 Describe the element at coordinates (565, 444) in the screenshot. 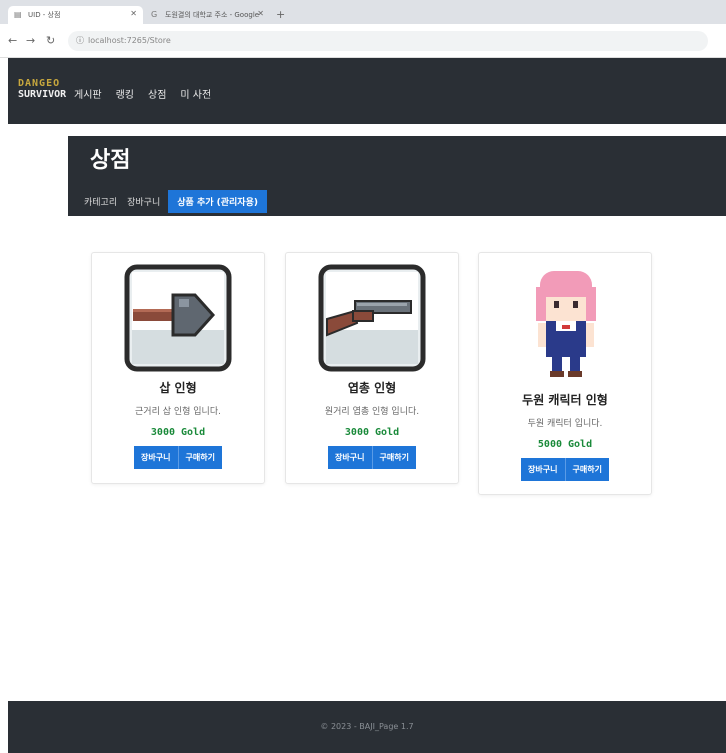

I see `product-price: 5000 Gold` at that location.